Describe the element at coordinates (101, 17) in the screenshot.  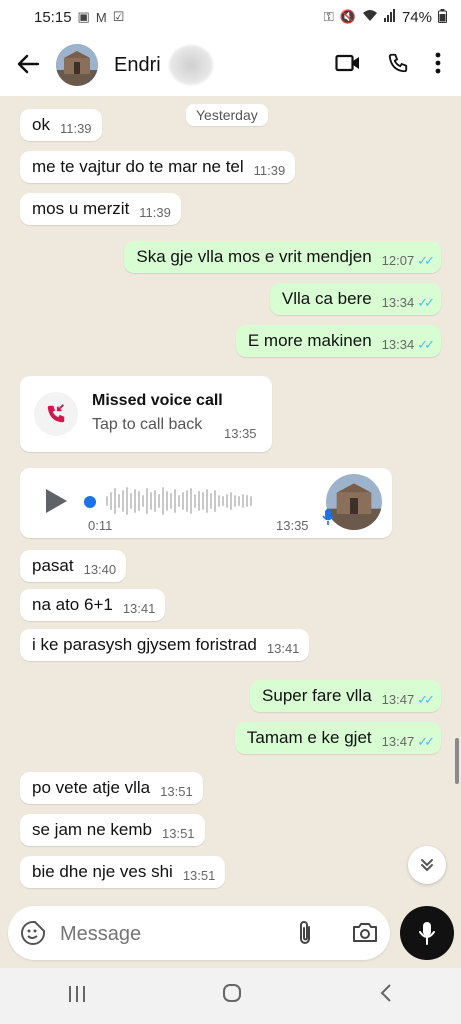
I see `gmail-icon: M` at that location.